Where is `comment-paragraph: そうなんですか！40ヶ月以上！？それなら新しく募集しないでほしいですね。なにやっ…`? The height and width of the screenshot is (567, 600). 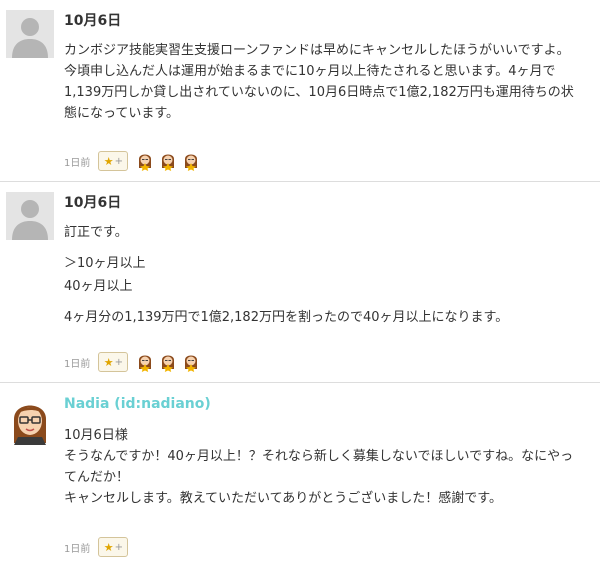 comment-paragraph: そうなんですか！40ヶ月以上！？それなら新しく募集しないでほしいですね。なにやっ… is located at coordinates (319, 467).